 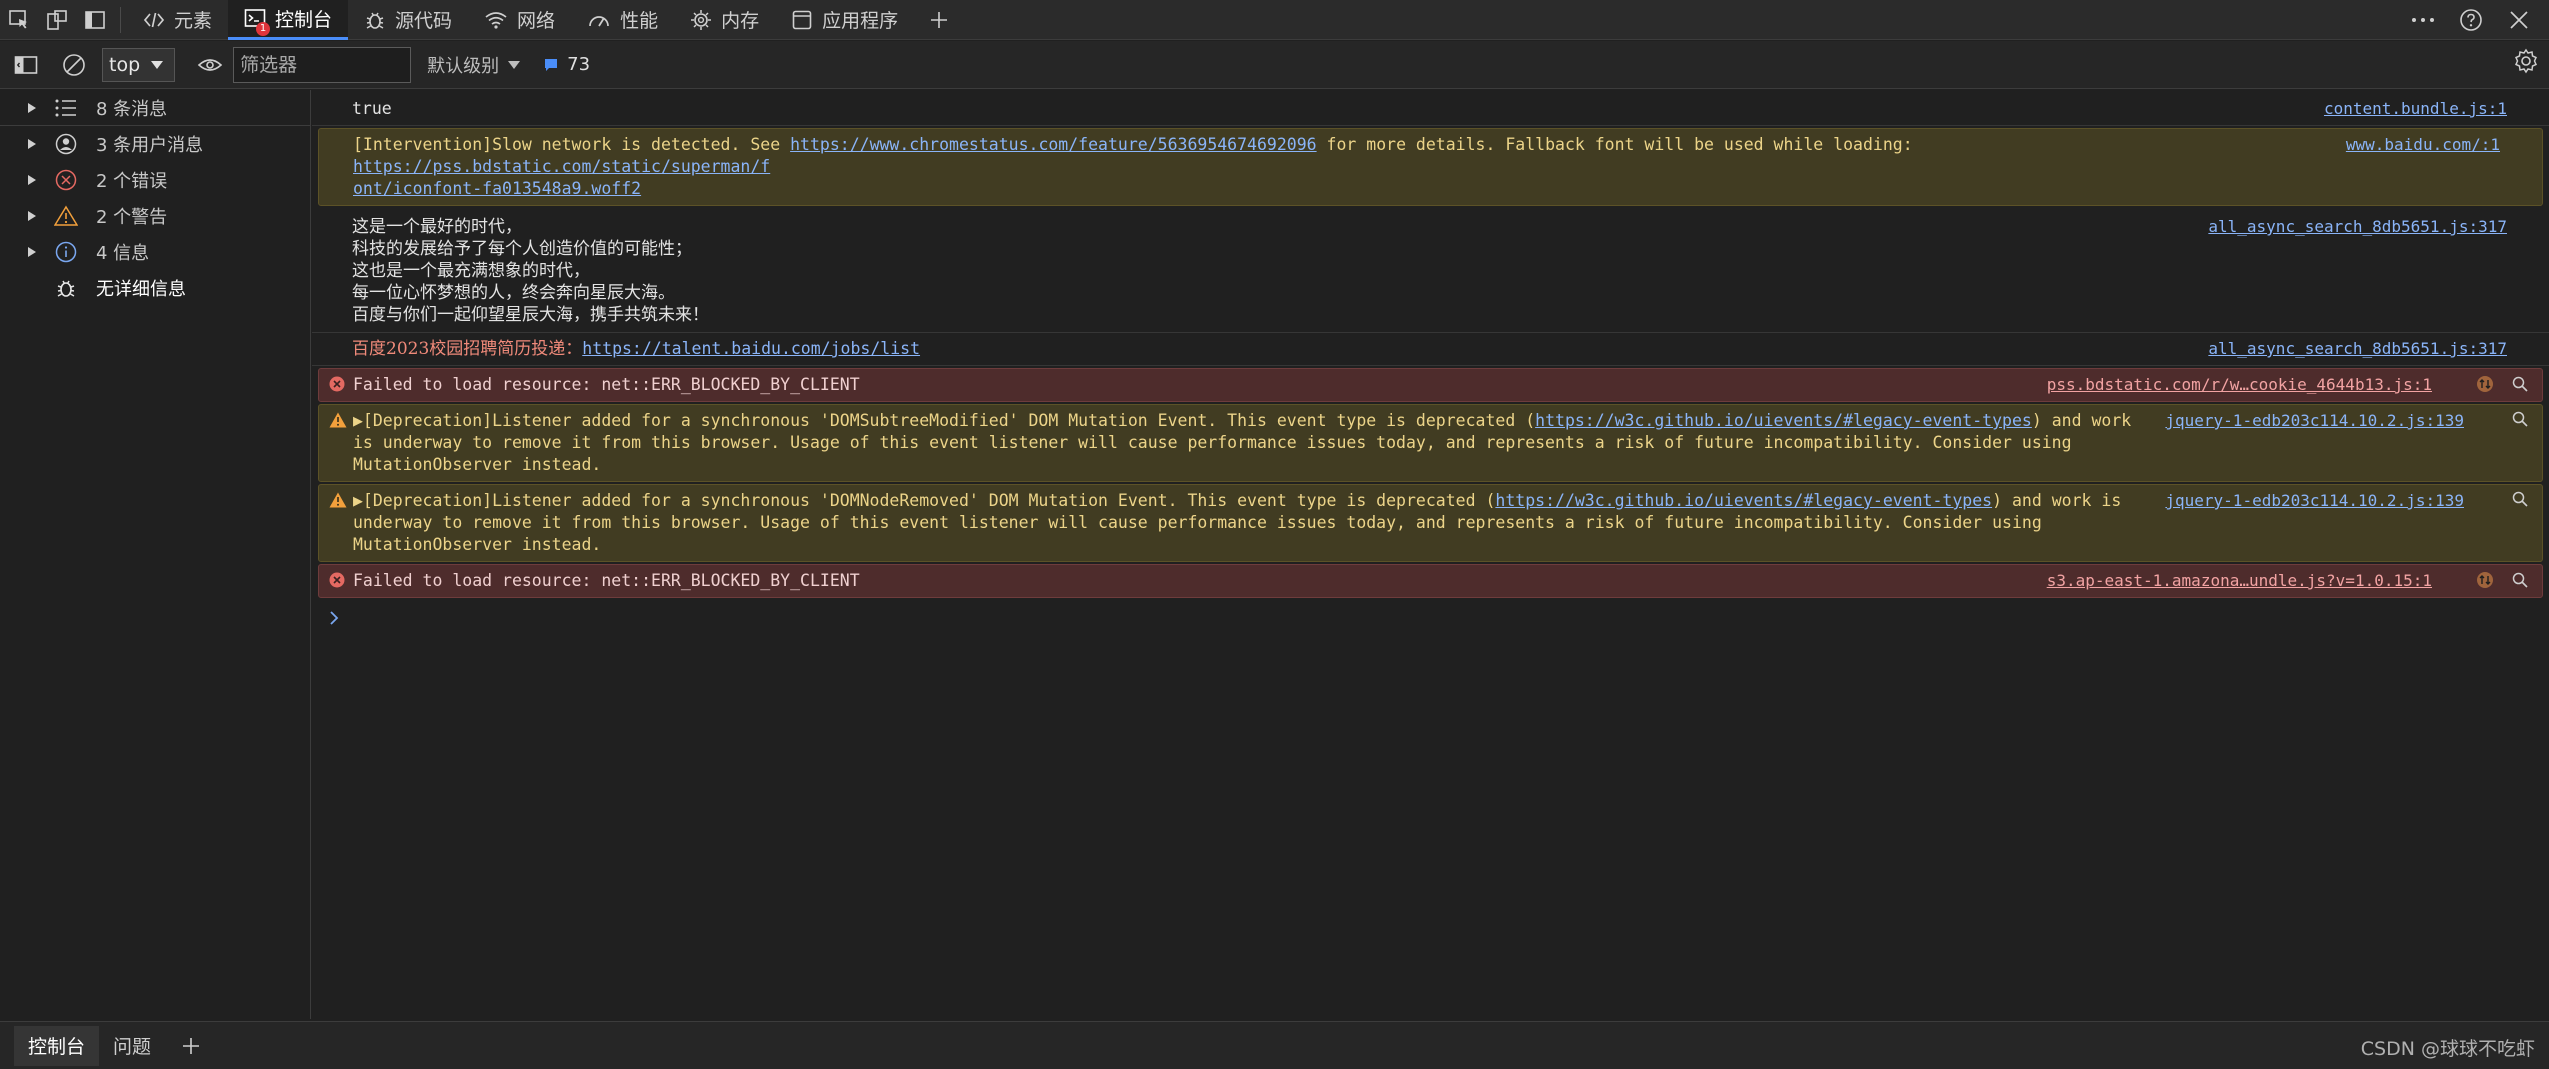 I want to click on message-line: 科技的发展给予了每个人创造价值的可能性；, so click(x=522, y=249).